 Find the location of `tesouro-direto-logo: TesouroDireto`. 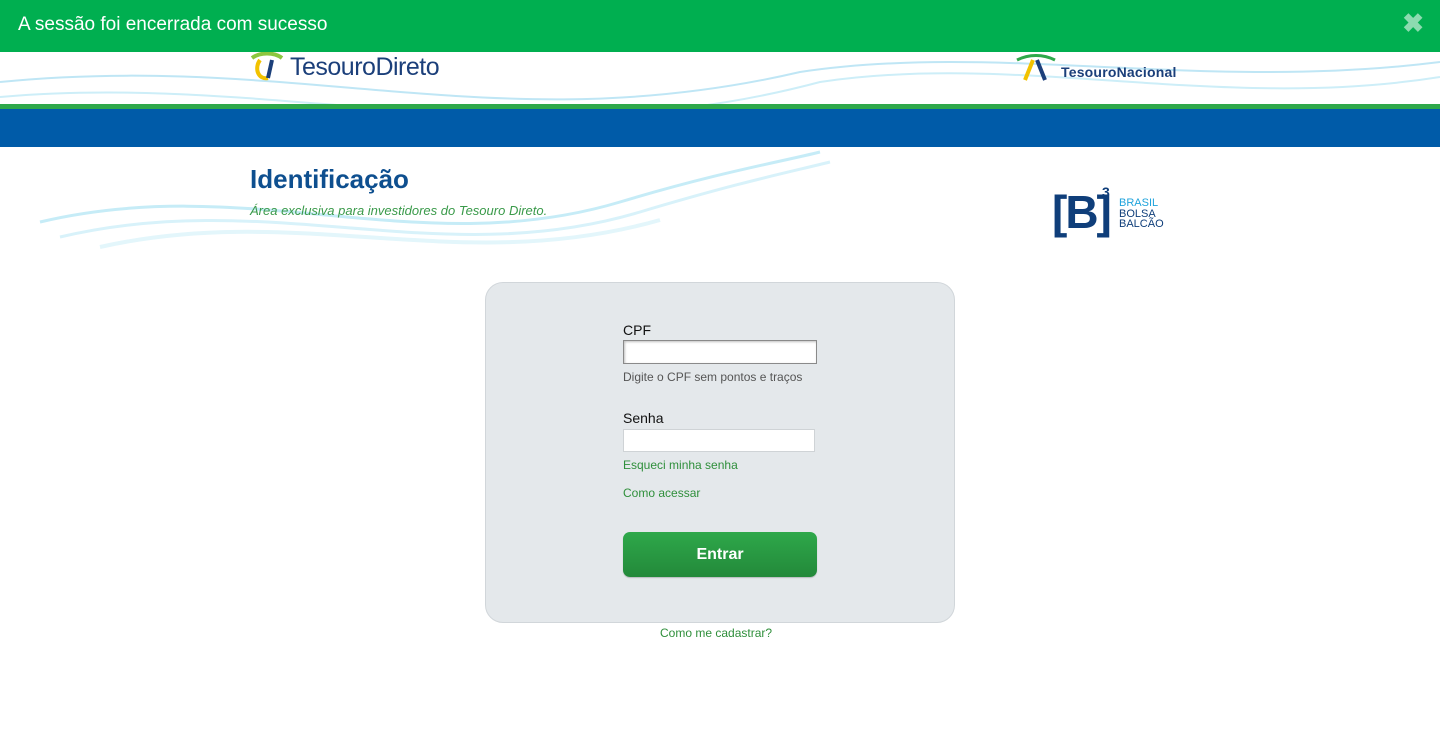

tesouro-direto-logo: TesouroDireto is located at coordinates (345, 67).